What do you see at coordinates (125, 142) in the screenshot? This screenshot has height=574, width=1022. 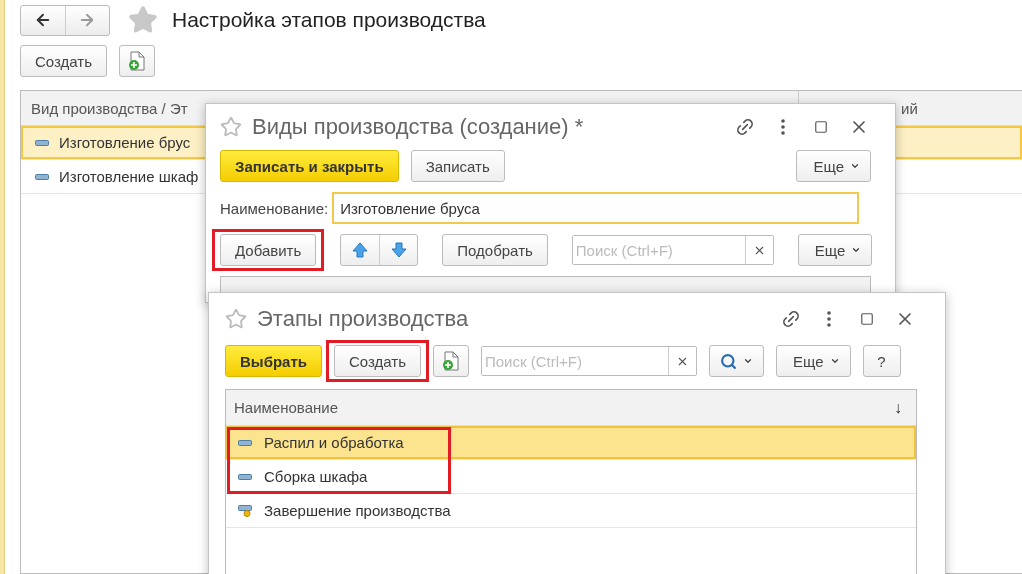 I see `row-label: Изготовление брус` at bounding box center [125, 142].